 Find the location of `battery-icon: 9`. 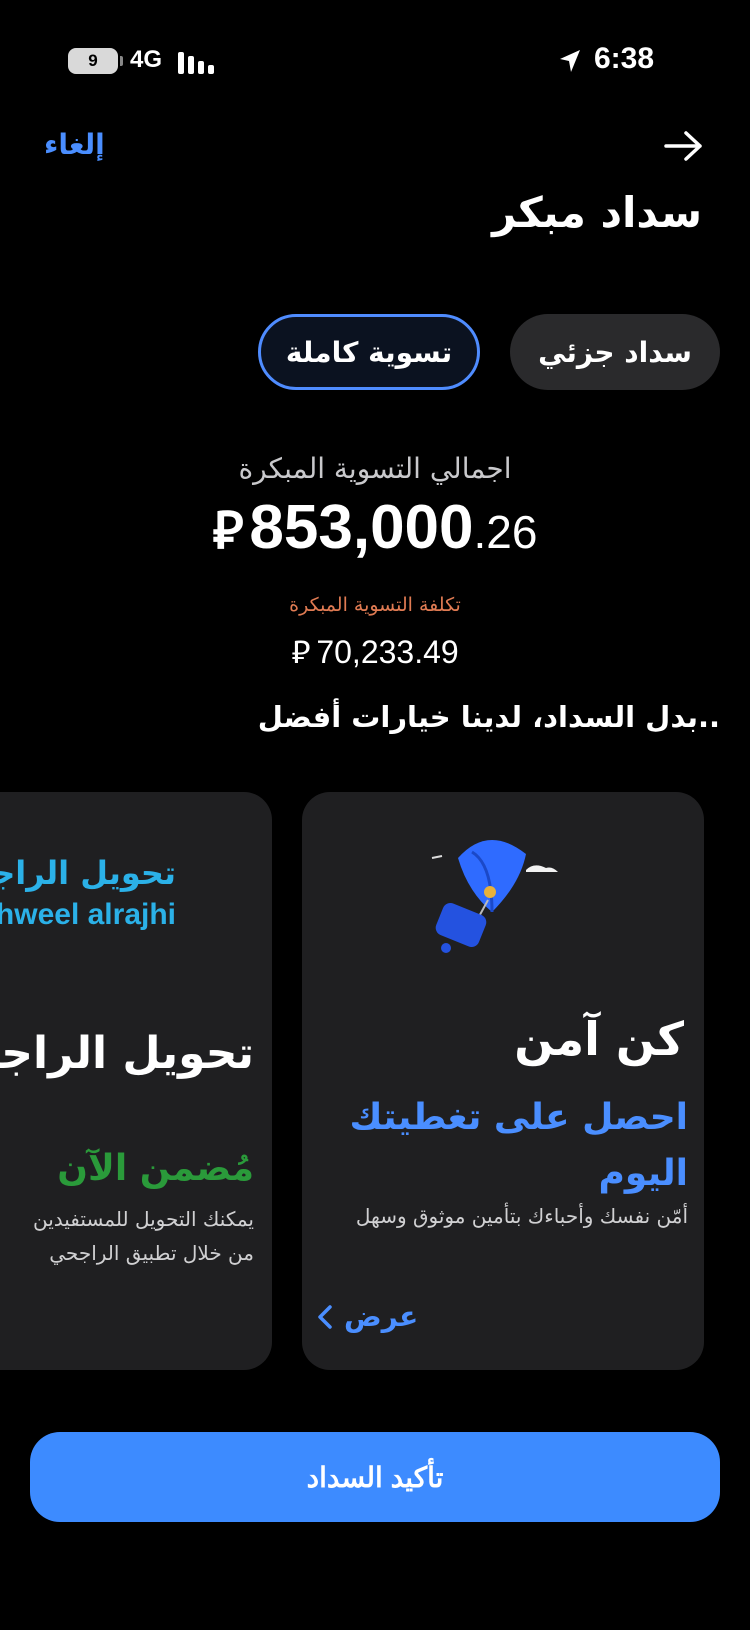

battery-icon: 9 is located at coordinates (95, 61).